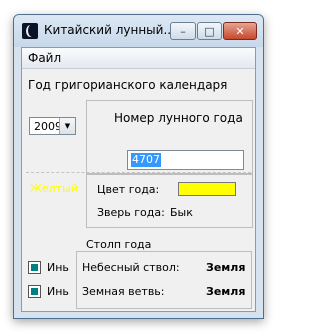 Image resolution: width=320 pixels, height=333 pixels. What do you see at coordinates (226, 291) in the screenshot?
I see `earthly-branch-value: Земля` at bounding box center [226, 291].